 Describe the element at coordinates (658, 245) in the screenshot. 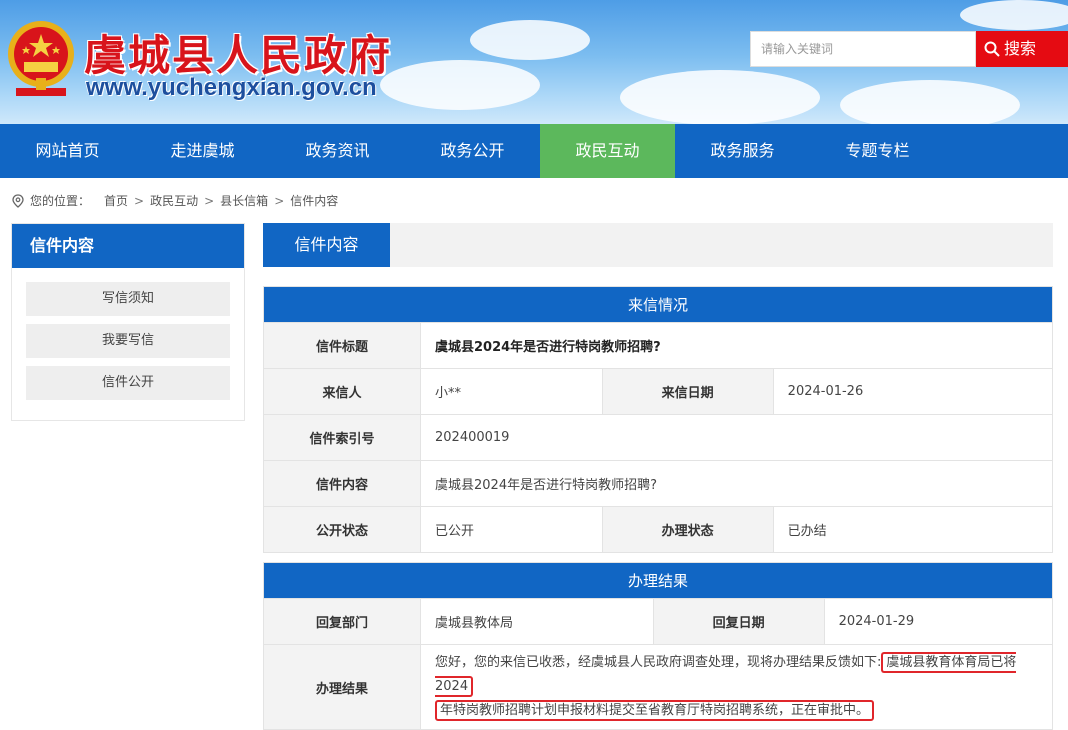

I see `main-tab-bar: 信件内容` at that location.